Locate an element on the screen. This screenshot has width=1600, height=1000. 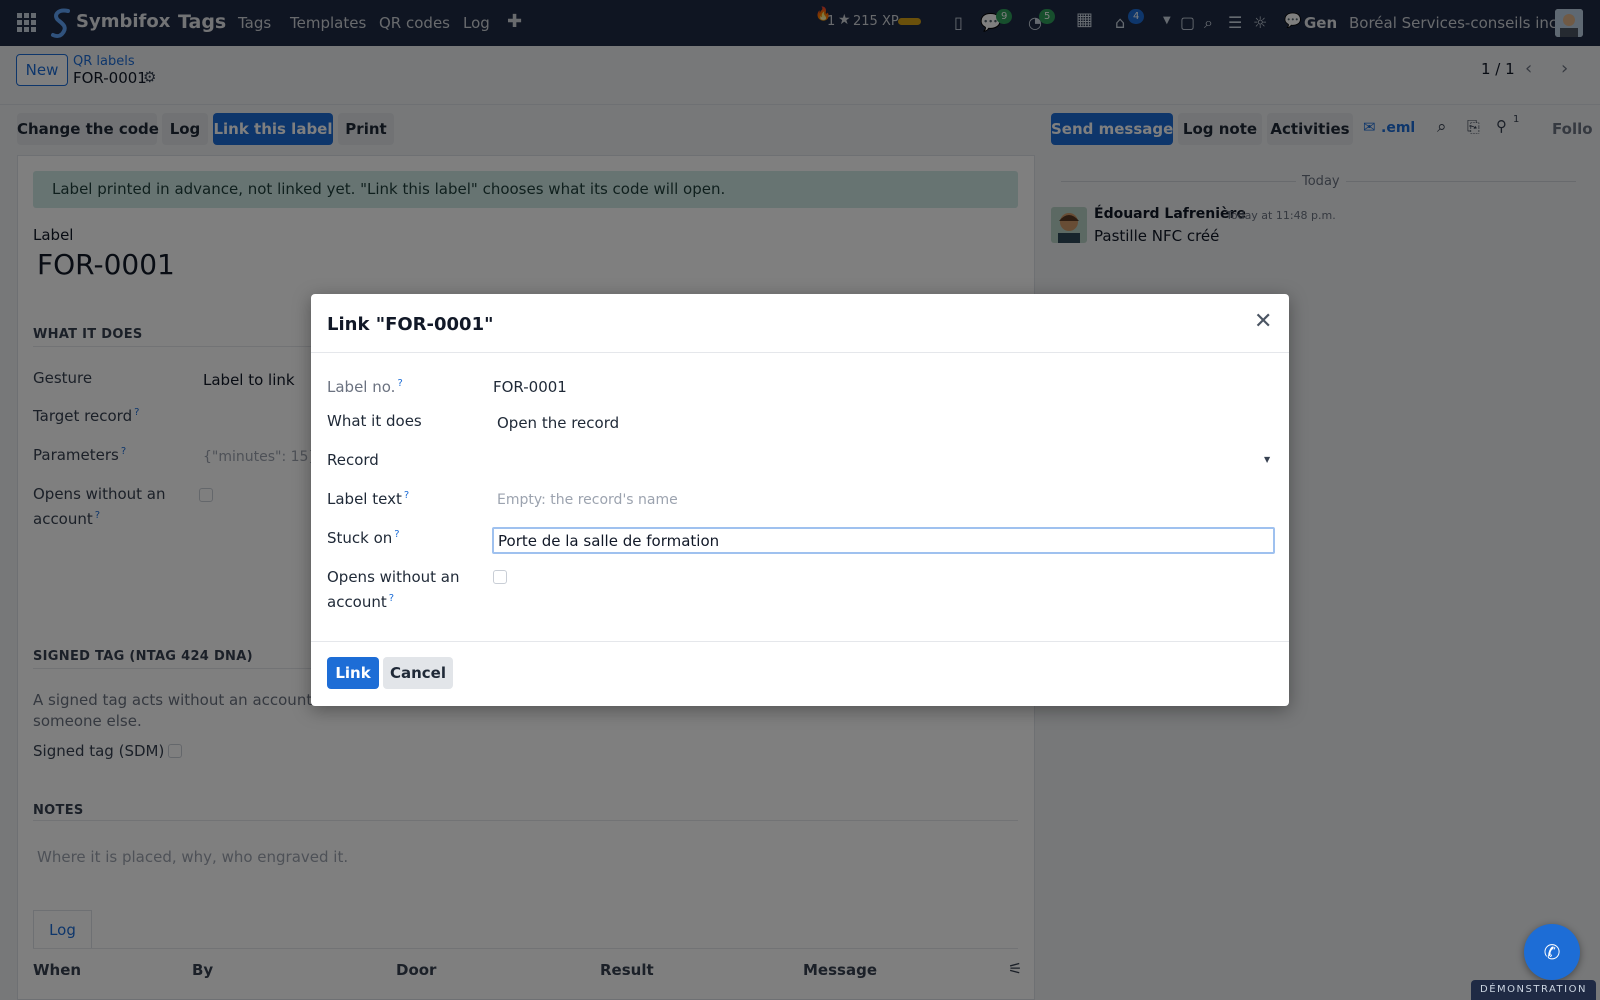
chevron-down-icon: ▼ is located at coordinates (1267, 459).